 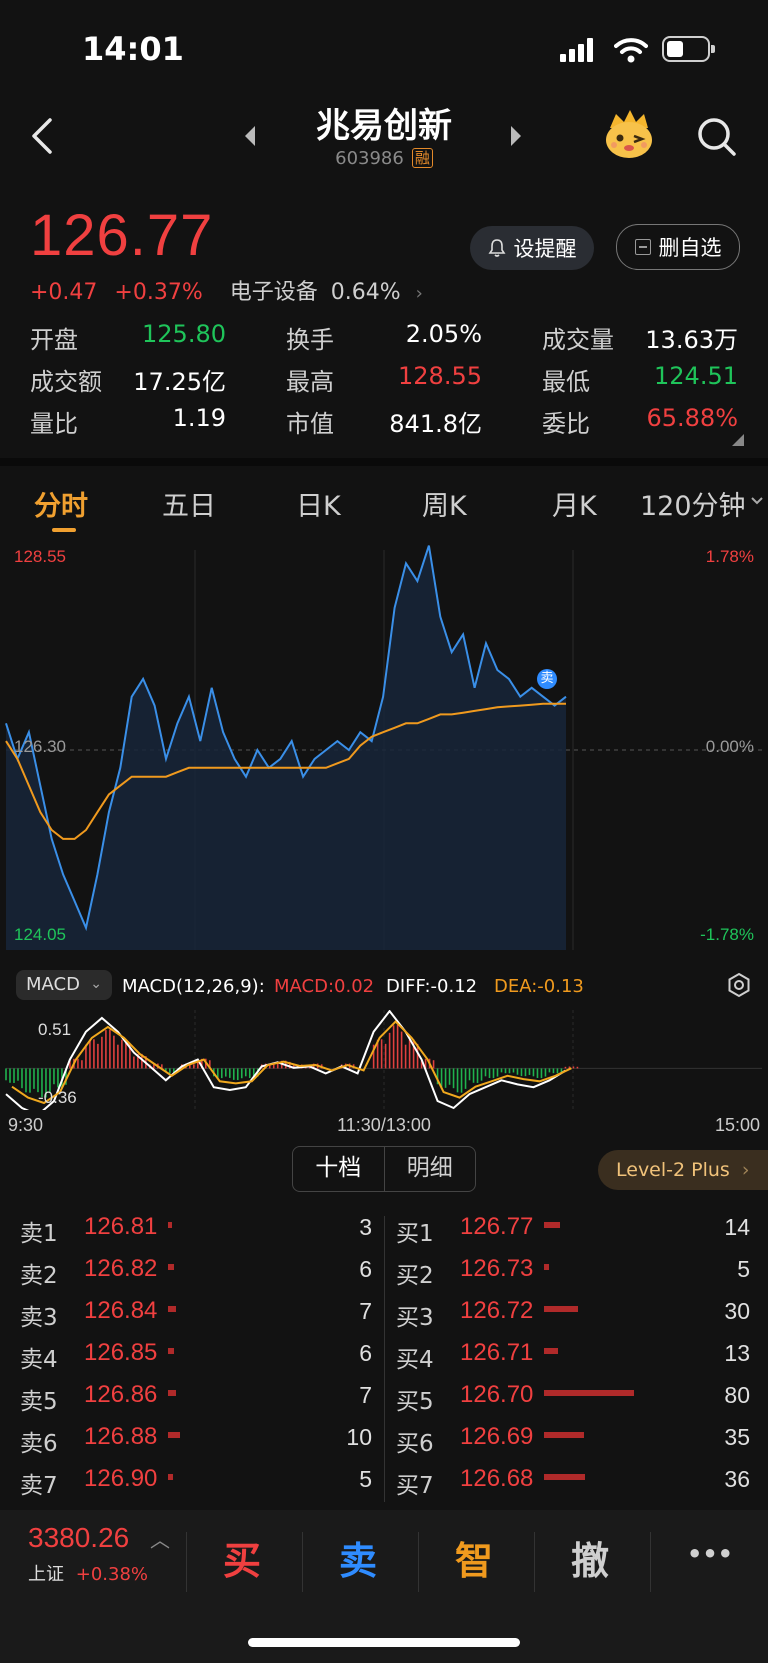 I want to click on separator, so click(x=186, y=1562).